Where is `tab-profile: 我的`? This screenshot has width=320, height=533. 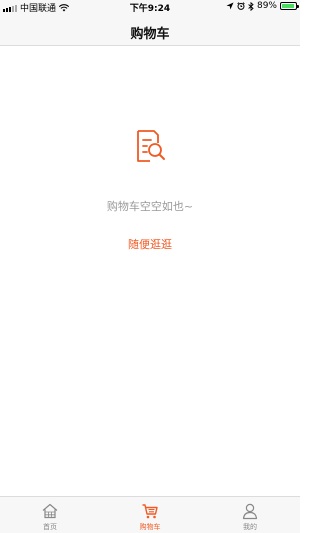
tab-profile: 我的 is located at coordinates (250, 515).